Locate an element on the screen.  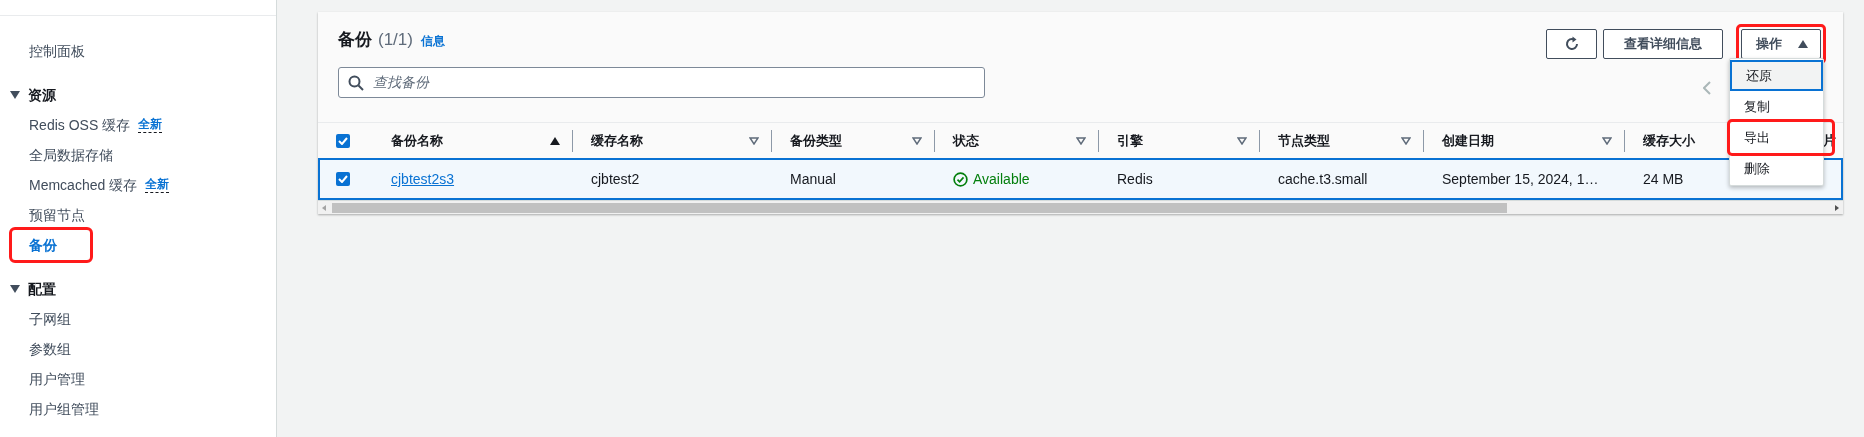
sidebar-item: 预留节点 is located at coordinates (57, 215).